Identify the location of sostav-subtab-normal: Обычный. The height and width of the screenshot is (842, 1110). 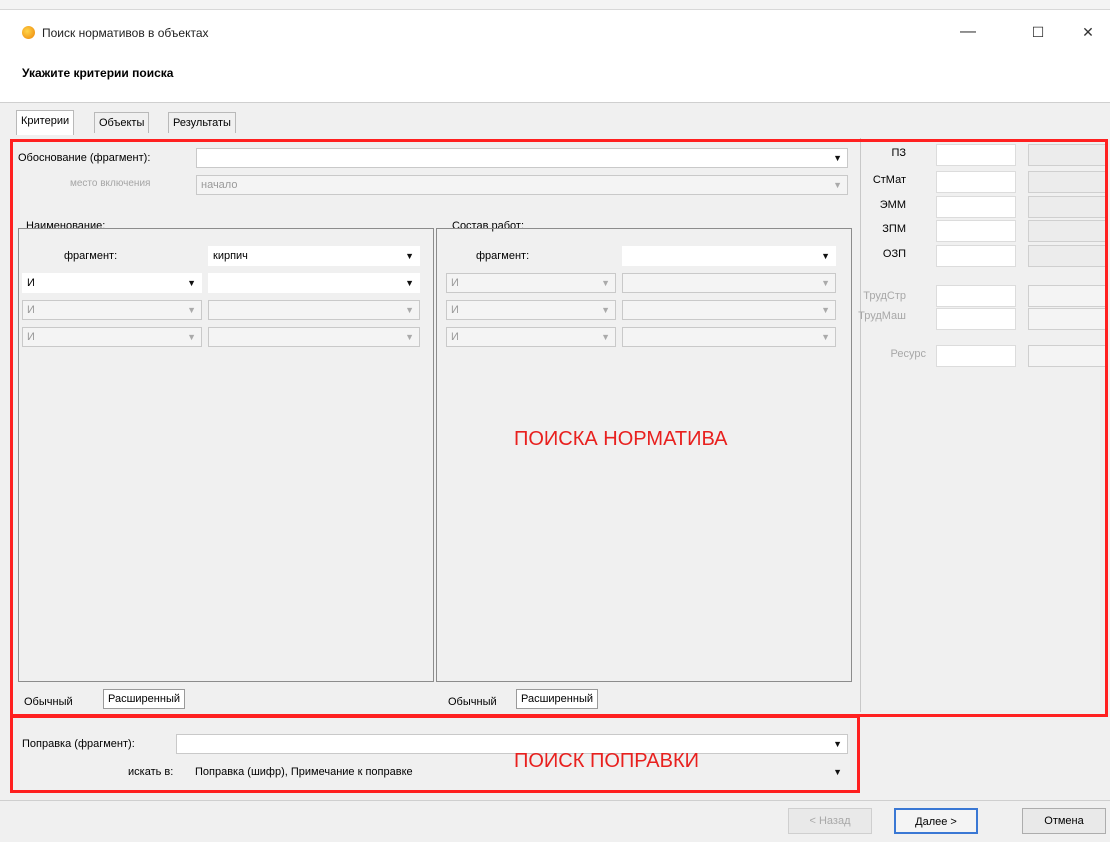
(472, 703).